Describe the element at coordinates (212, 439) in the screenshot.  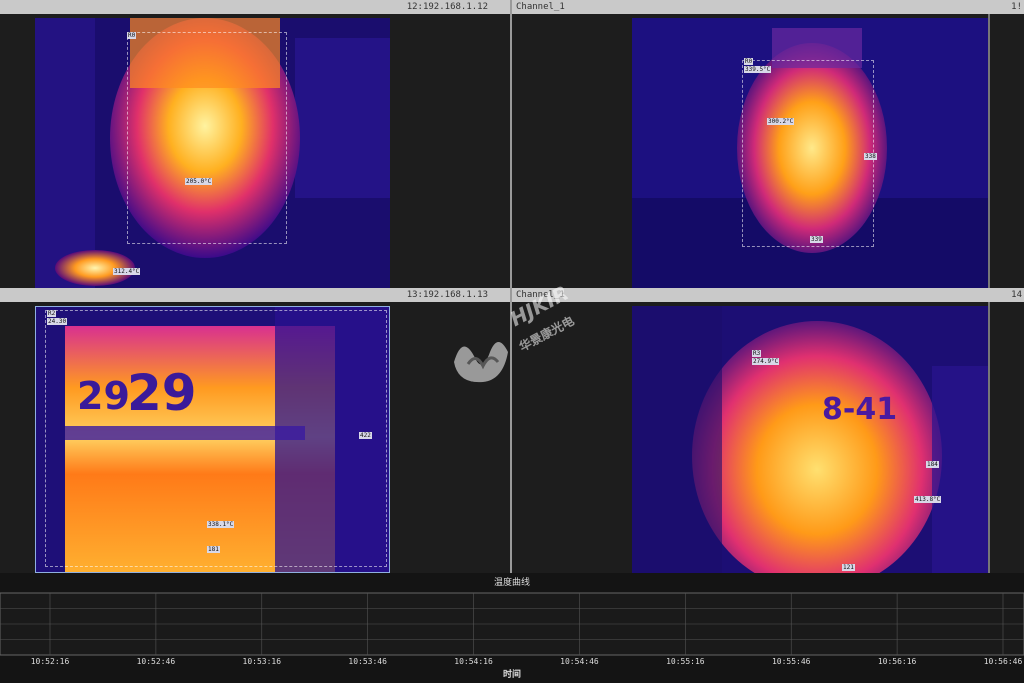
I see `thermal-image: R2 24.30 422 338.1°C 181 29 29` at that location.